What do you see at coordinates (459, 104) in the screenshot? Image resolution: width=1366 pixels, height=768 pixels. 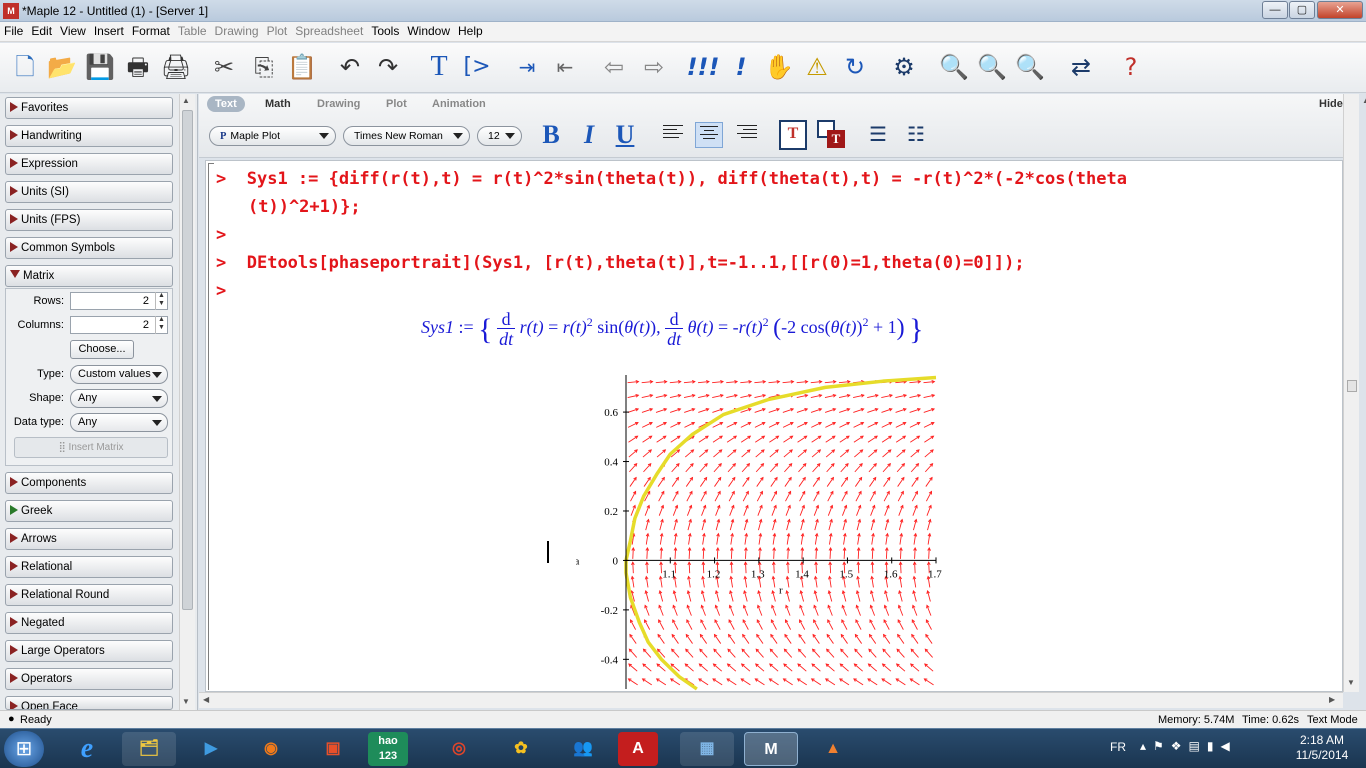 I see `tab-animation: Animation` at bounding box center [459, 104].